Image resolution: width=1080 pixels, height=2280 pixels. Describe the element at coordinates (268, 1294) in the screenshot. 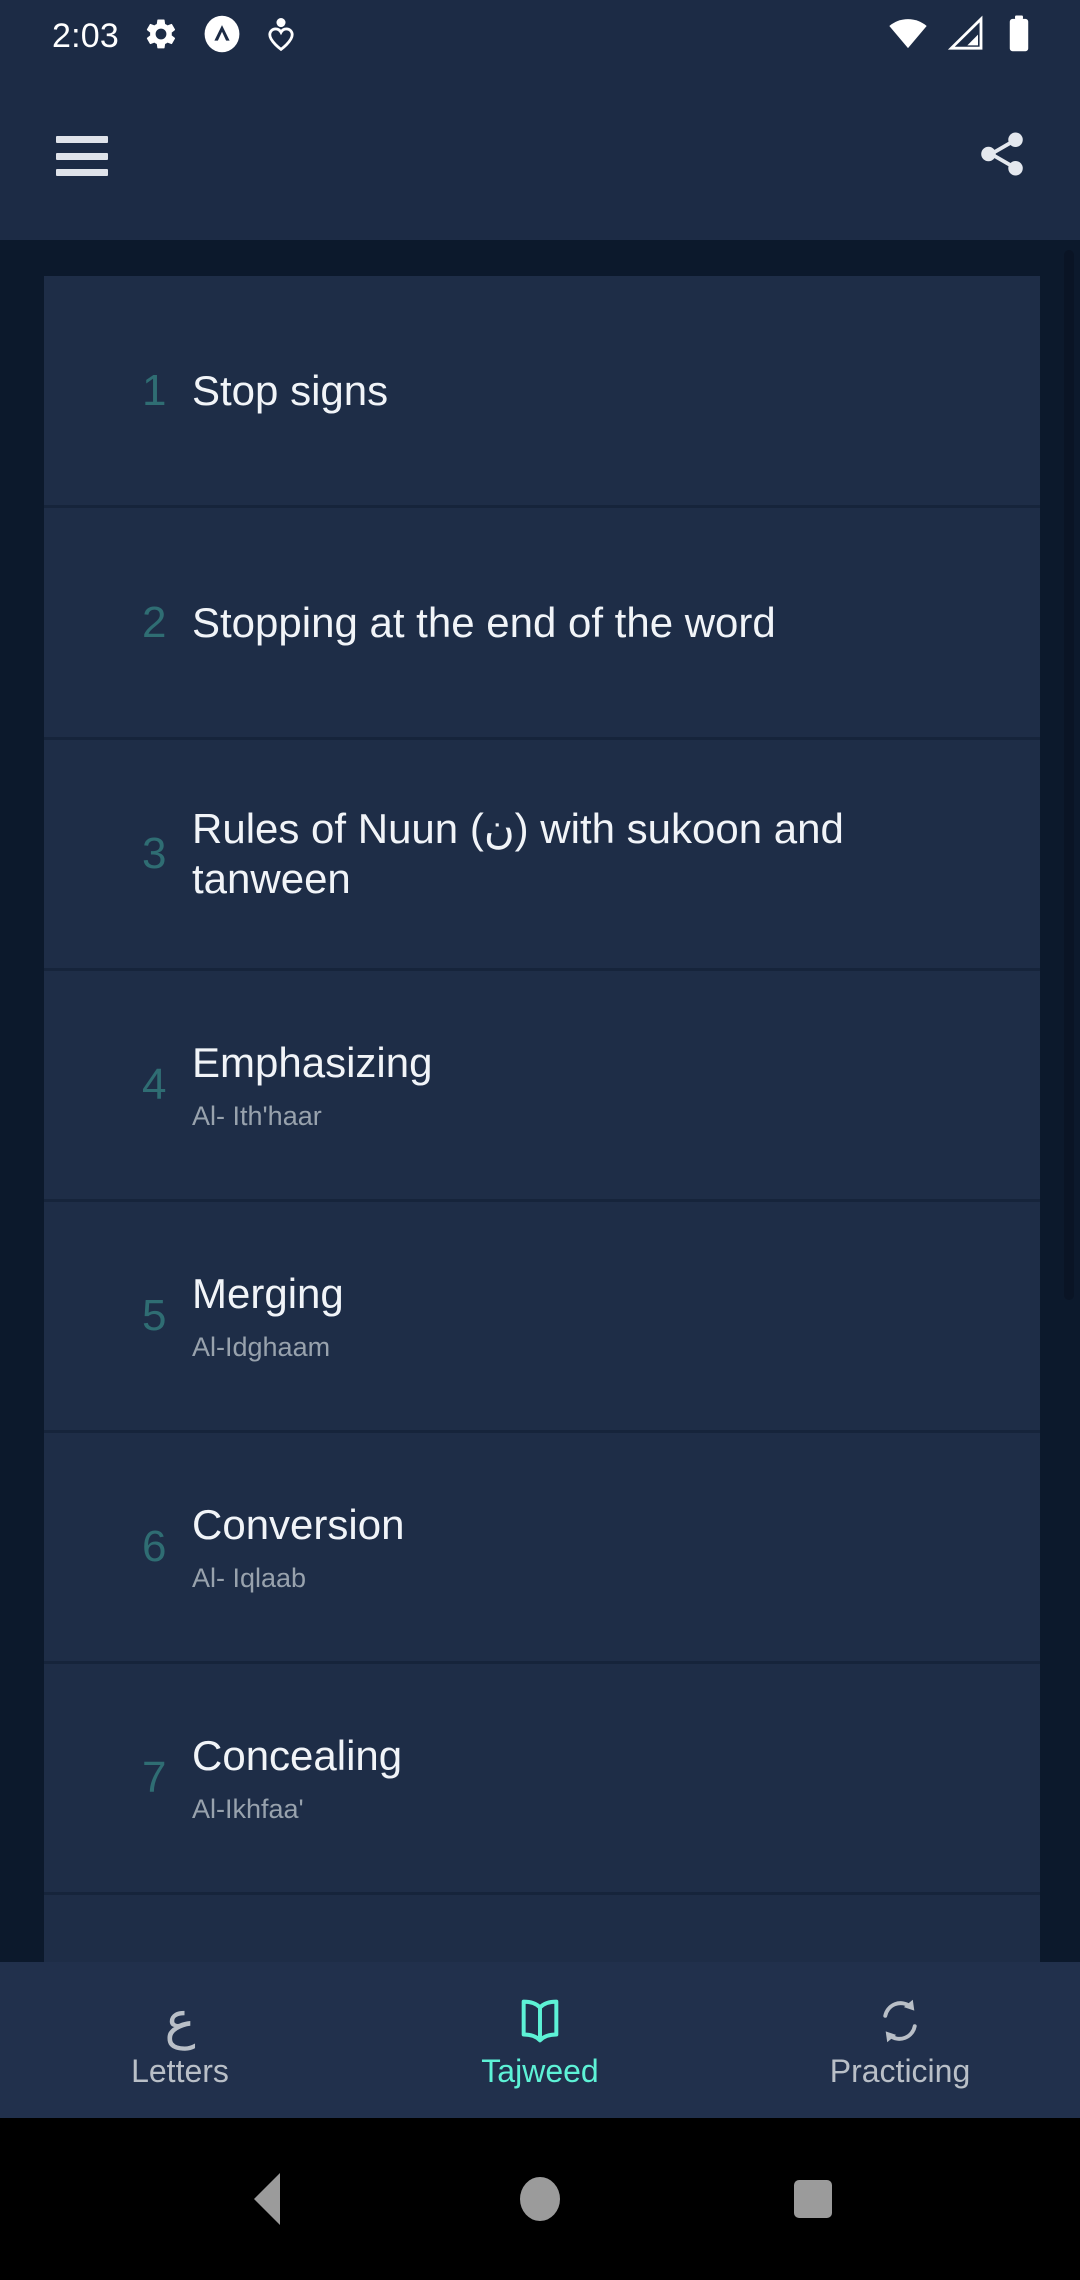

I see `list-item-title: Merging` at that location.